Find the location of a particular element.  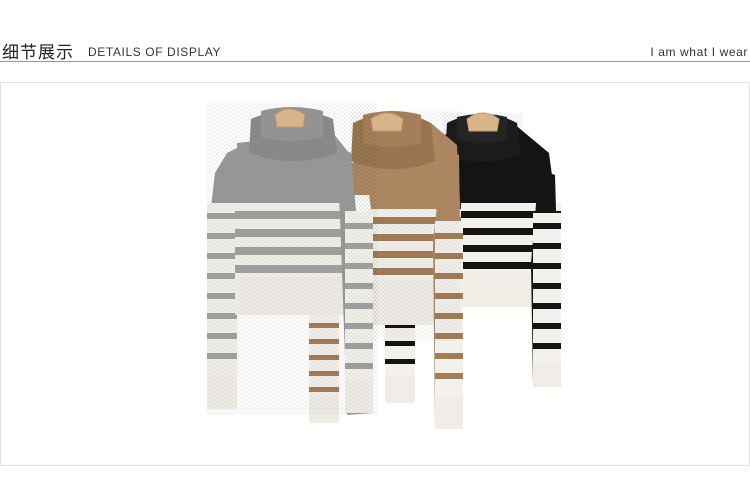

section-title-cn: 细节展示 is located at coordinates (38, 53).